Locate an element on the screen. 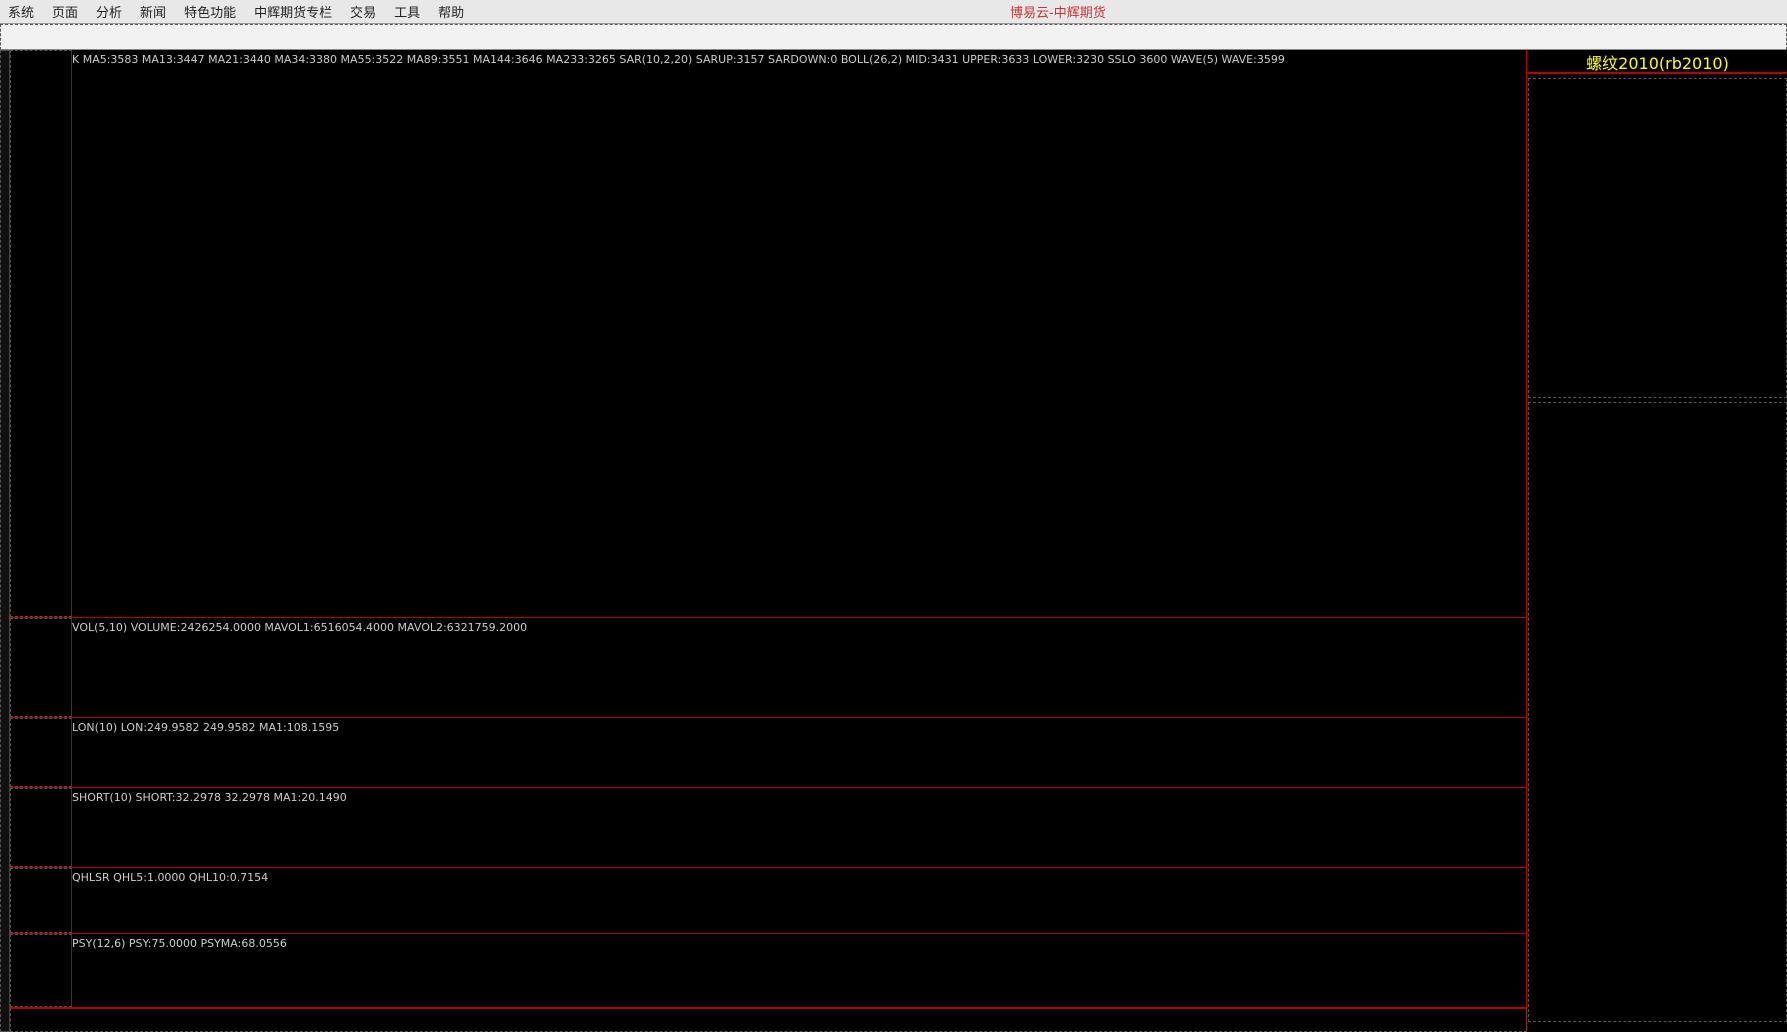 The image size is (1787, 1032). psy-axis is located at coordinates (41, 970).